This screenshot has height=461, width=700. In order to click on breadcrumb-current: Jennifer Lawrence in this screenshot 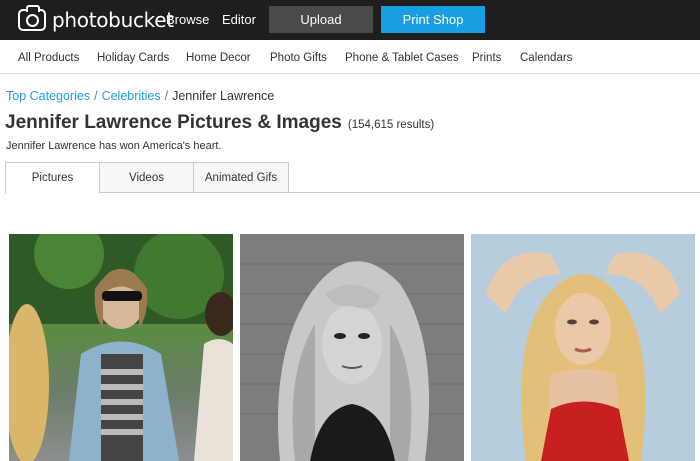, I will do `click(223, 96)`.